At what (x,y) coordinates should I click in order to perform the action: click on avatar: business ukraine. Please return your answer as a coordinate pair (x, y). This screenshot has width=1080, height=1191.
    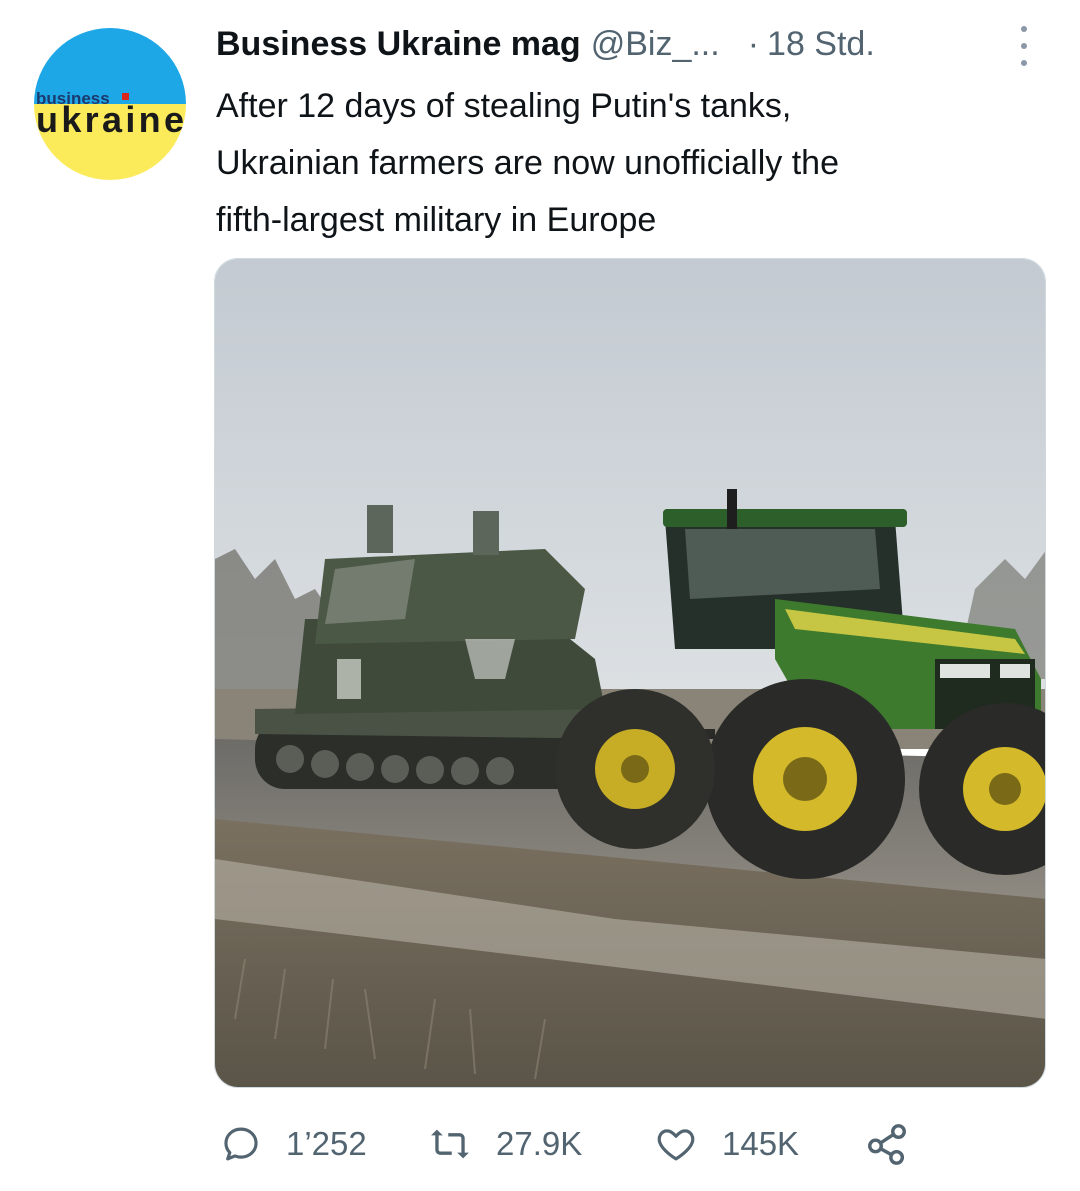
    Looking at the image, I should click on (110, 104).